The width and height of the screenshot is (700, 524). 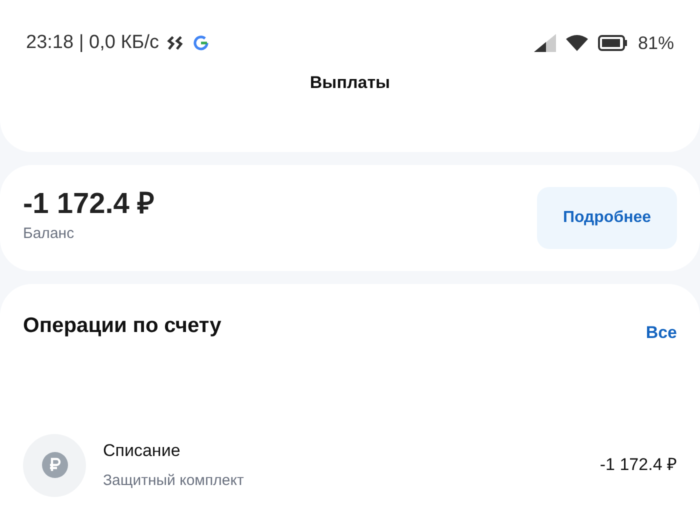 I want to click on signal-icon, so click(x=545, y=43).